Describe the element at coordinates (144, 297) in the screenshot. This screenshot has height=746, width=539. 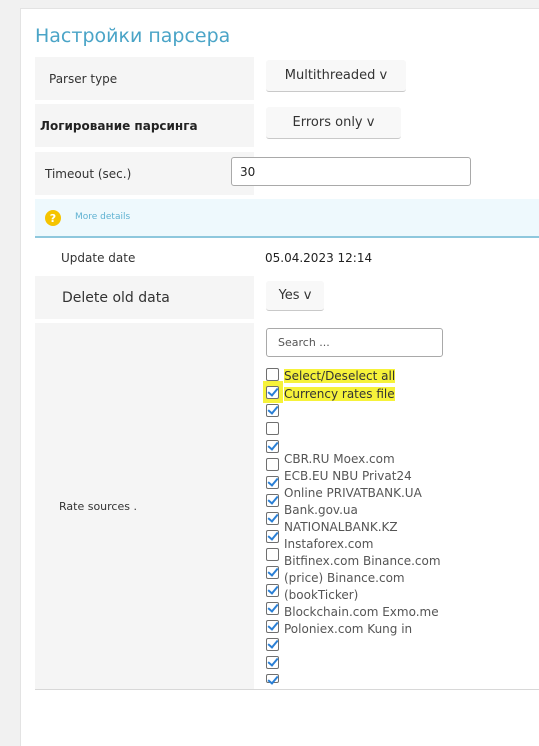
I see `delete-old-label: Delete old data` at that location.